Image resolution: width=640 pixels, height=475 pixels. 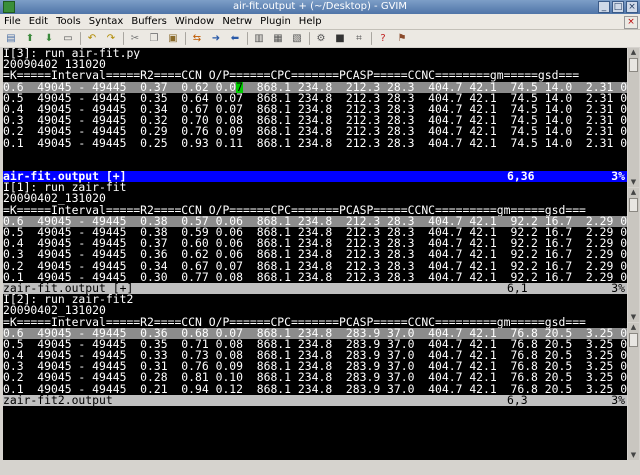 I want to click on menu-netrw: Netrw, so click(x=237, y=21).